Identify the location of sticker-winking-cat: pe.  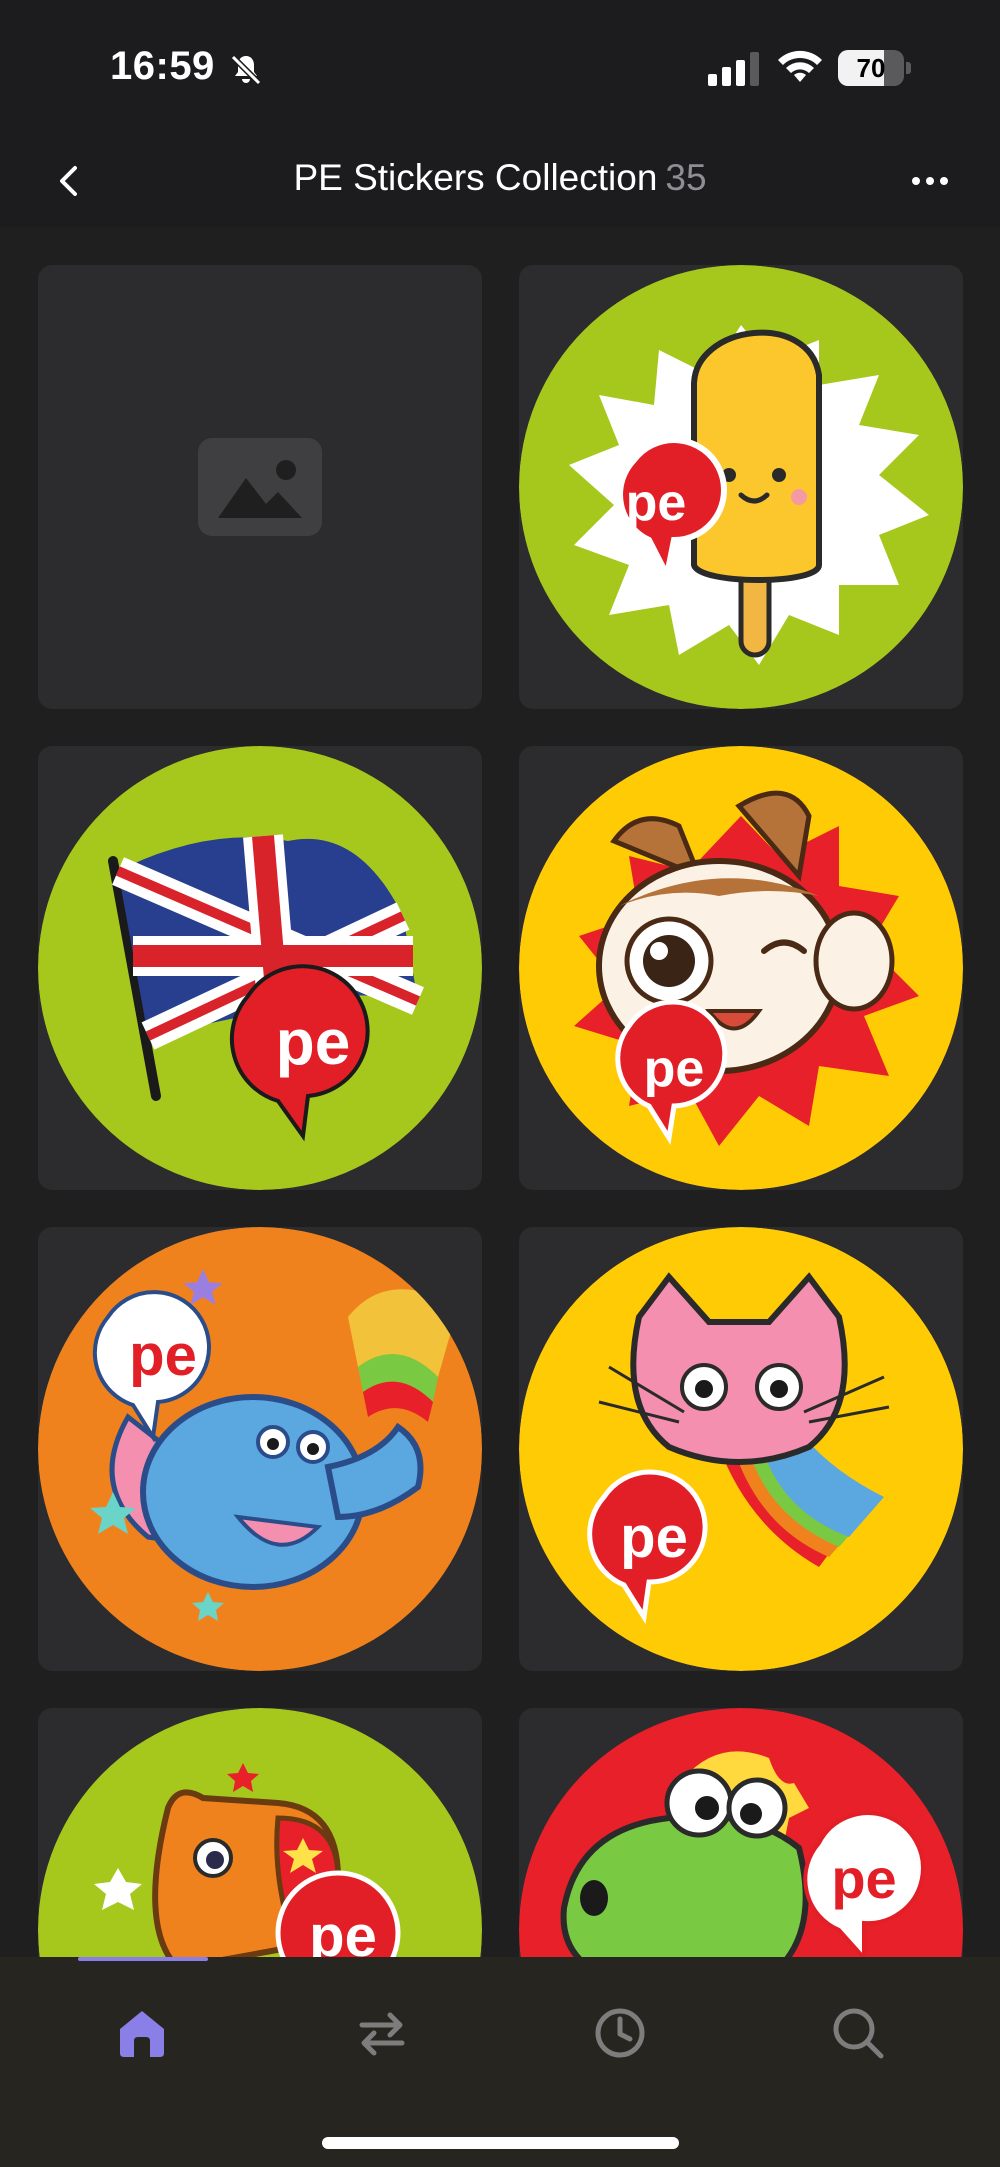
(741, 968).